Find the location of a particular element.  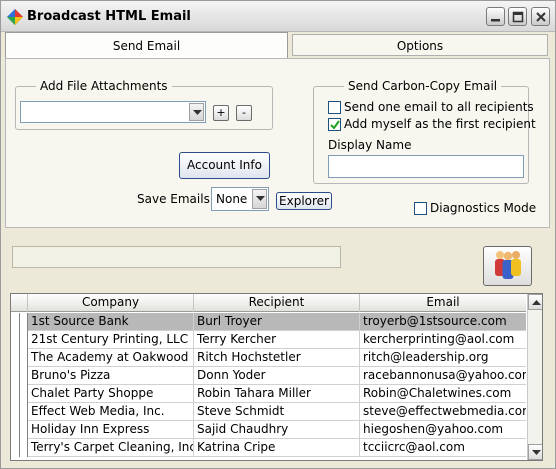

cell-email: racebannonusa@yahoo.com is located at coordinates (444, 375).